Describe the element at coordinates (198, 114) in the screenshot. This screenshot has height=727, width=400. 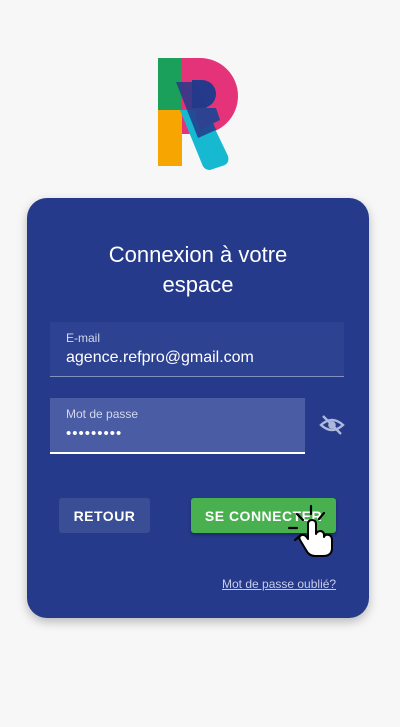
I see `logo` at that location.